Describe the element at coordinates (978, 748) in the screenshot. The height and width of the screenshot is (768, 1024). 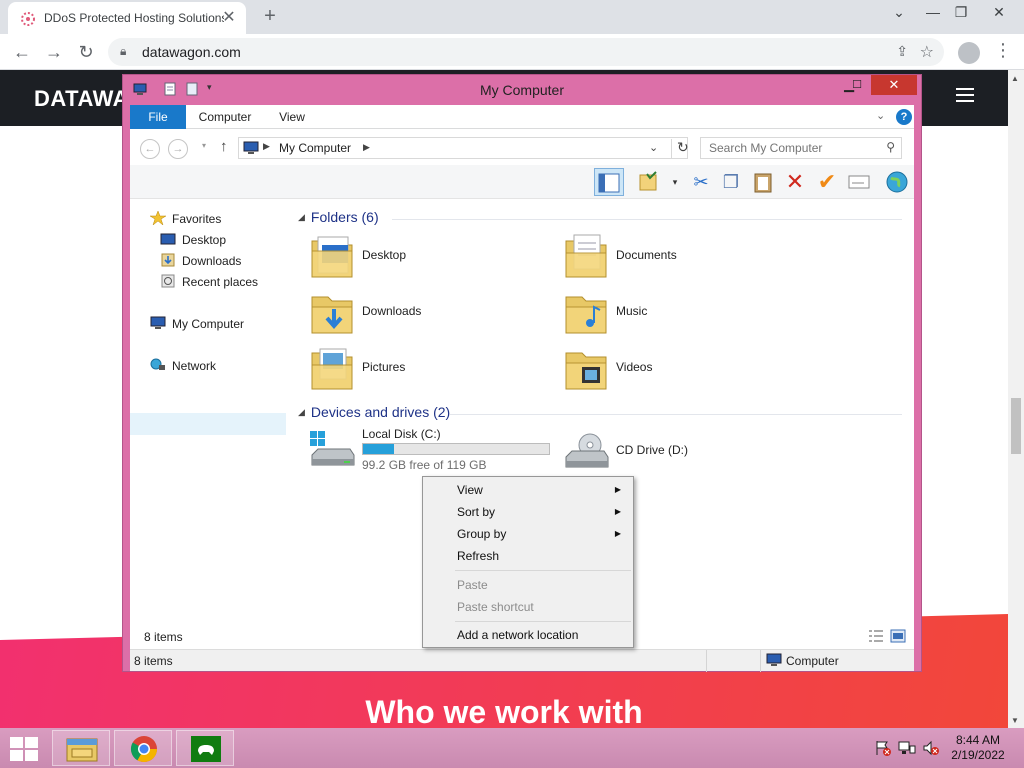
I see `system-clock: 8:44 AM 2/19/2022` at that location.